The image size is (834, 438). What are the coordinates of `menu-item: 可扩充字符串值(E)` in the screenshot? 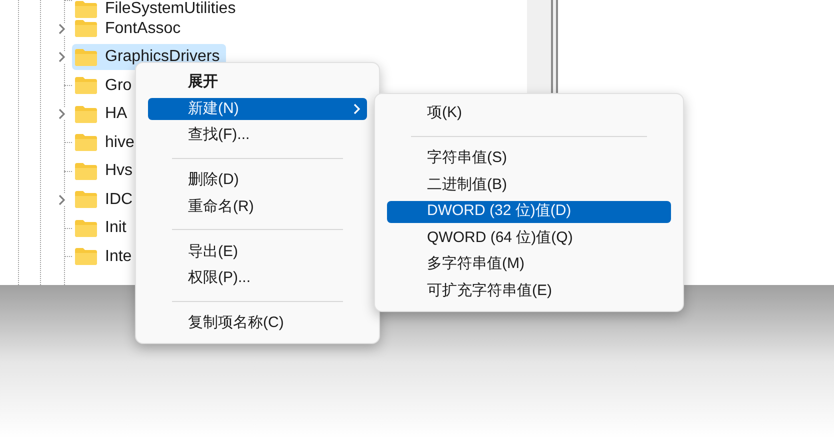 It's located at (529, 291).